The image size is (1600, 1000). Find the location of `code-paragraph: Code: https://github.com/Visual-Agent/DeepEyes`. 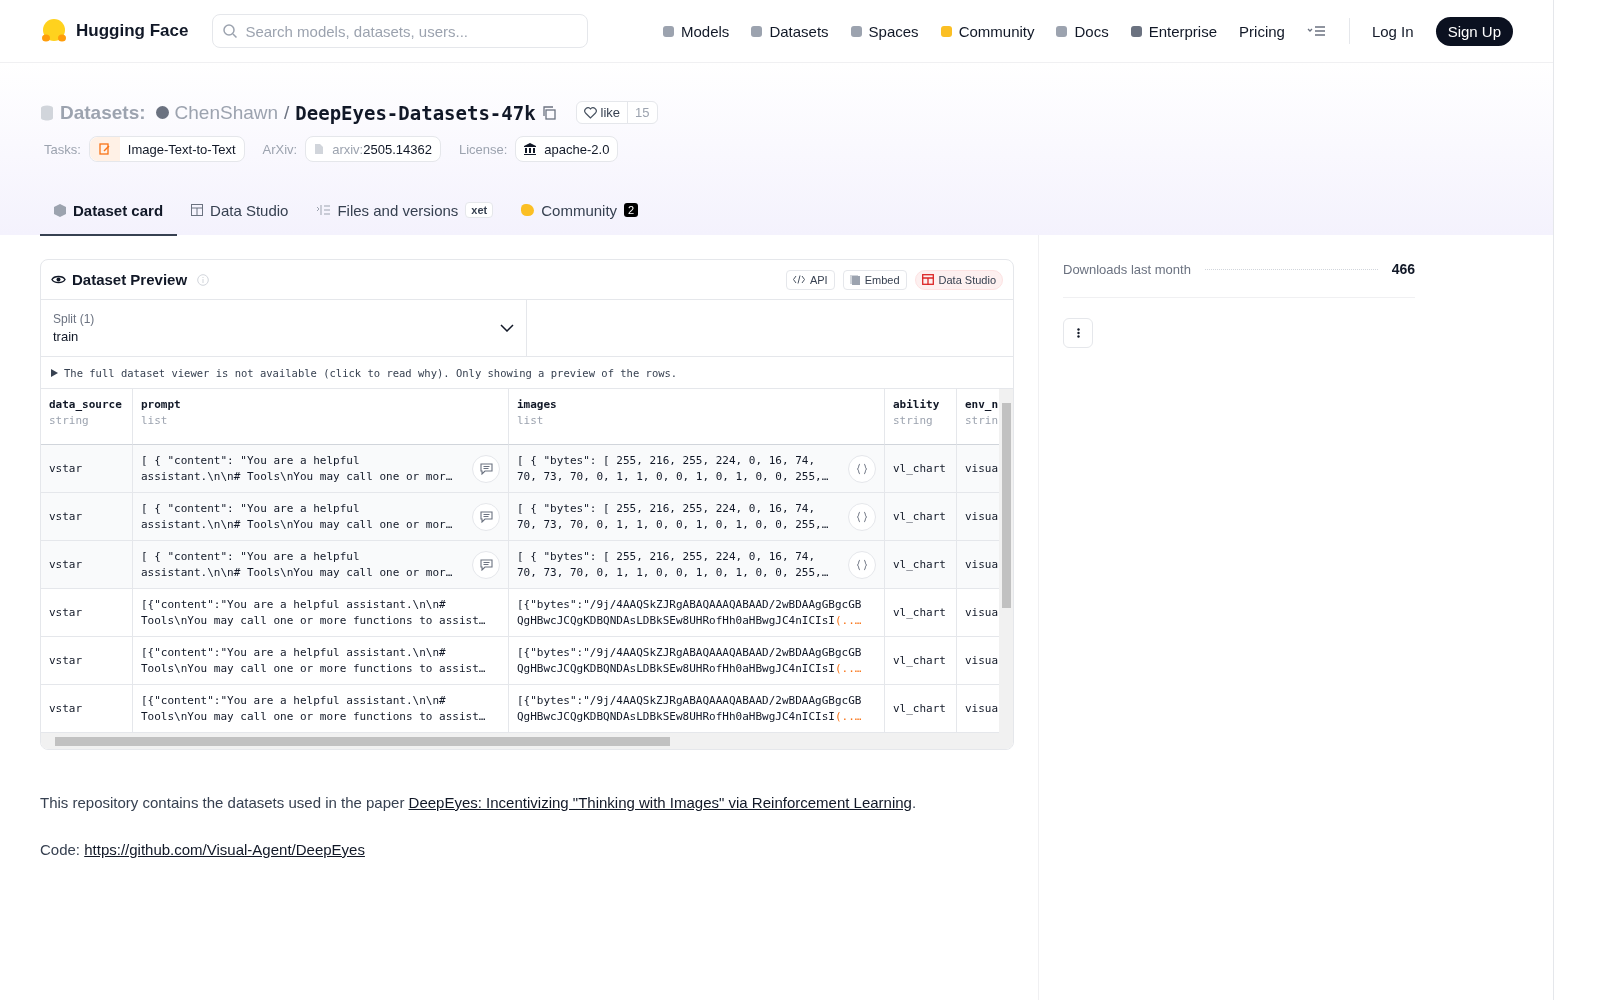

code-paragraph: Code: https://github.com/Visual-Agent/DeepEyes is located at coordinates (203, 849).